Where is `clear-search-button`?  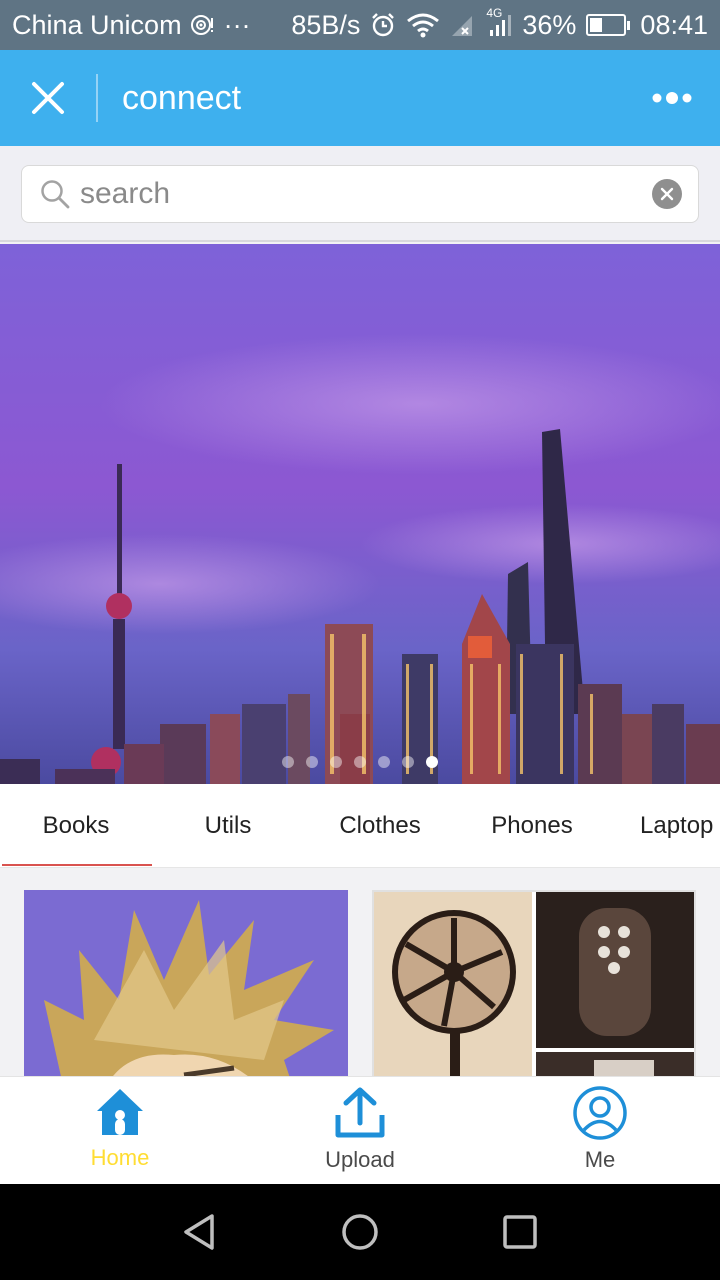
clear-search-button is located at coordinates (667, 194).